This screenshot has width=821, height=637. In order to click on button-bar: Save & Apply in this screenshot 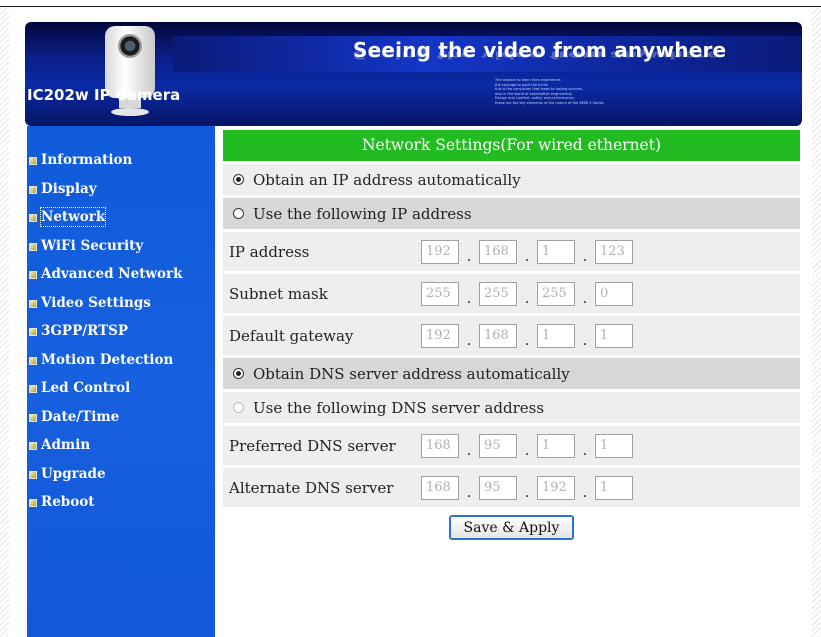, I will do `click(511, 523)`.